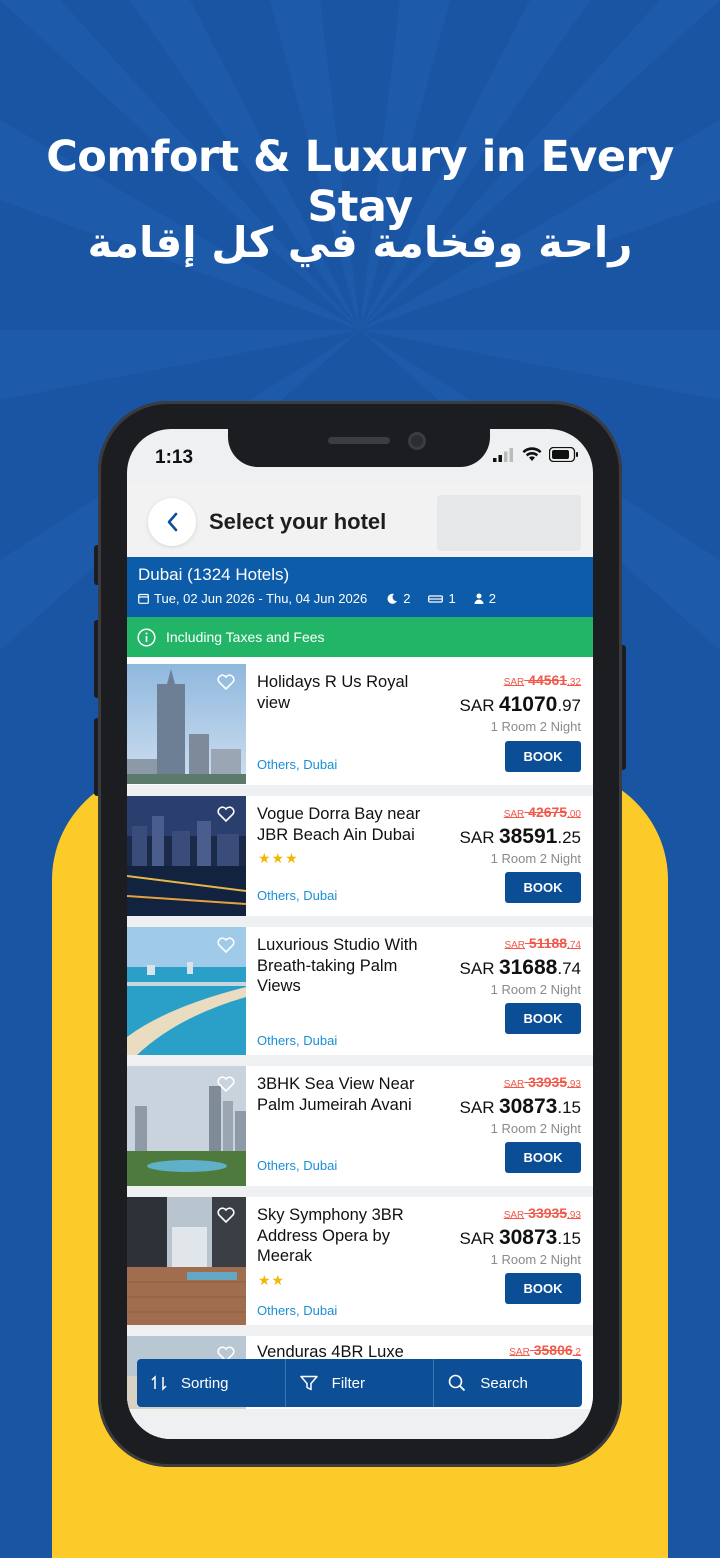  Describe the element at coordinates (542, 680) in the screenshot. I see `old-price: SAR 44561.32` at that location.